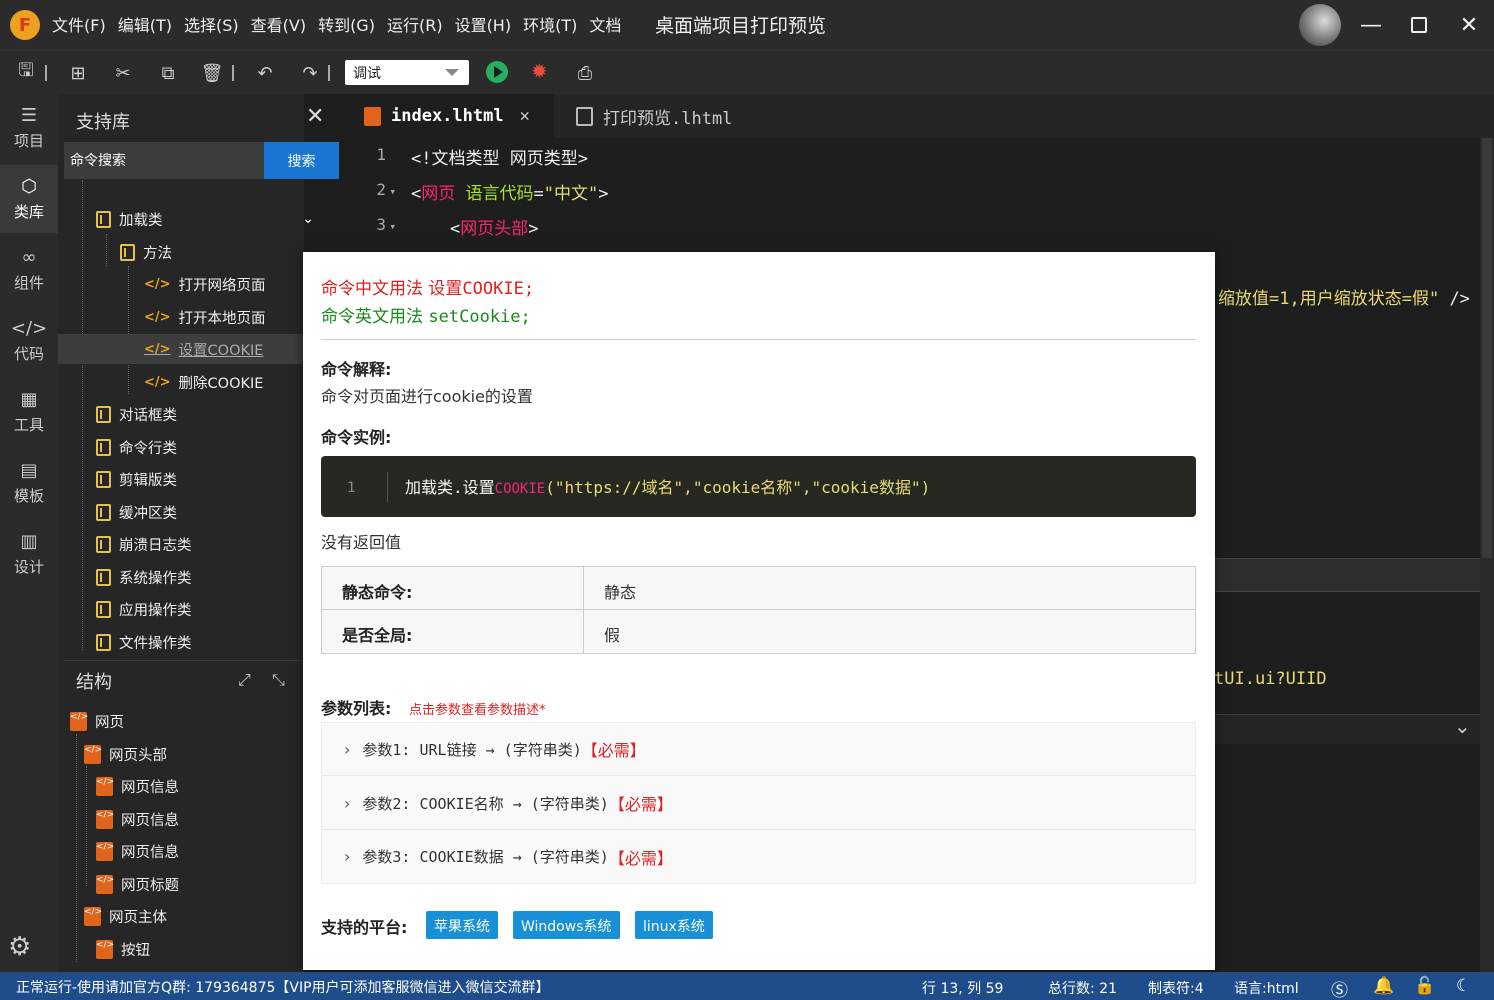 The width and height of the screenshot is (1494, 1000). Describe the element at coordinates (1487, 348) in the screenshot. I see `scrollbar-thumb` at that location.